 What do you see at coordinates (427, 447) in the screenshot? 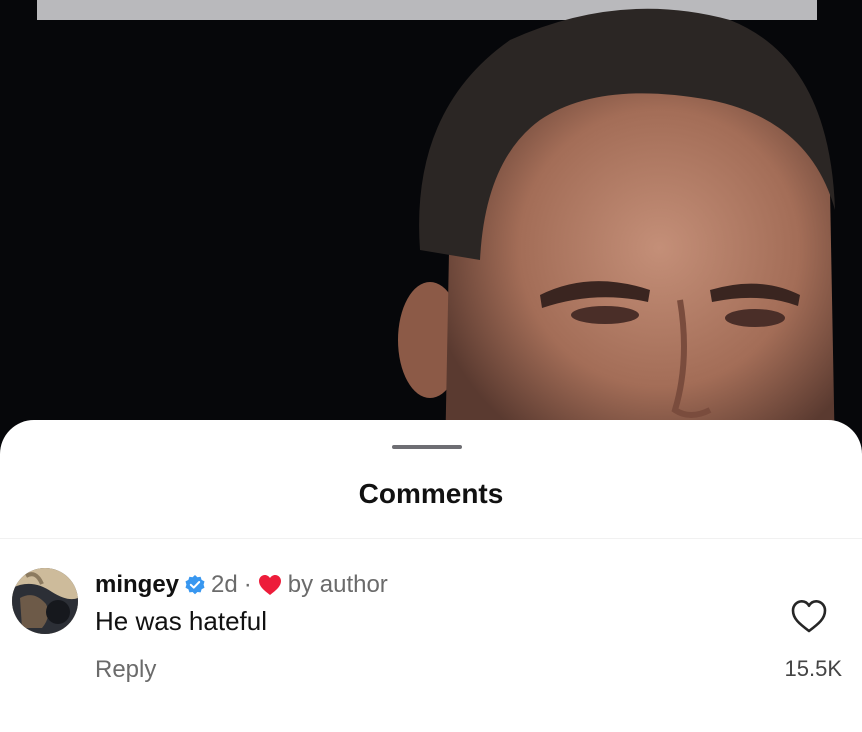
I see `sheet-drag-handle` at bounding box center [427, 447].